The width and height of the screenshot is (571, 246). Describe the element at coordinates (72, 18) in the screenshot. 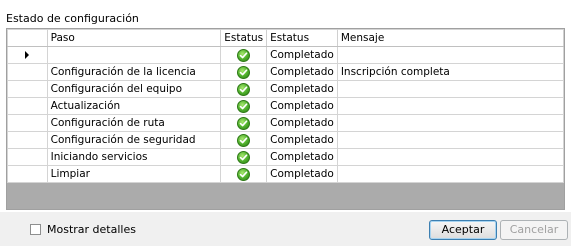

I see `group-title: Estado de configuración` at that location.